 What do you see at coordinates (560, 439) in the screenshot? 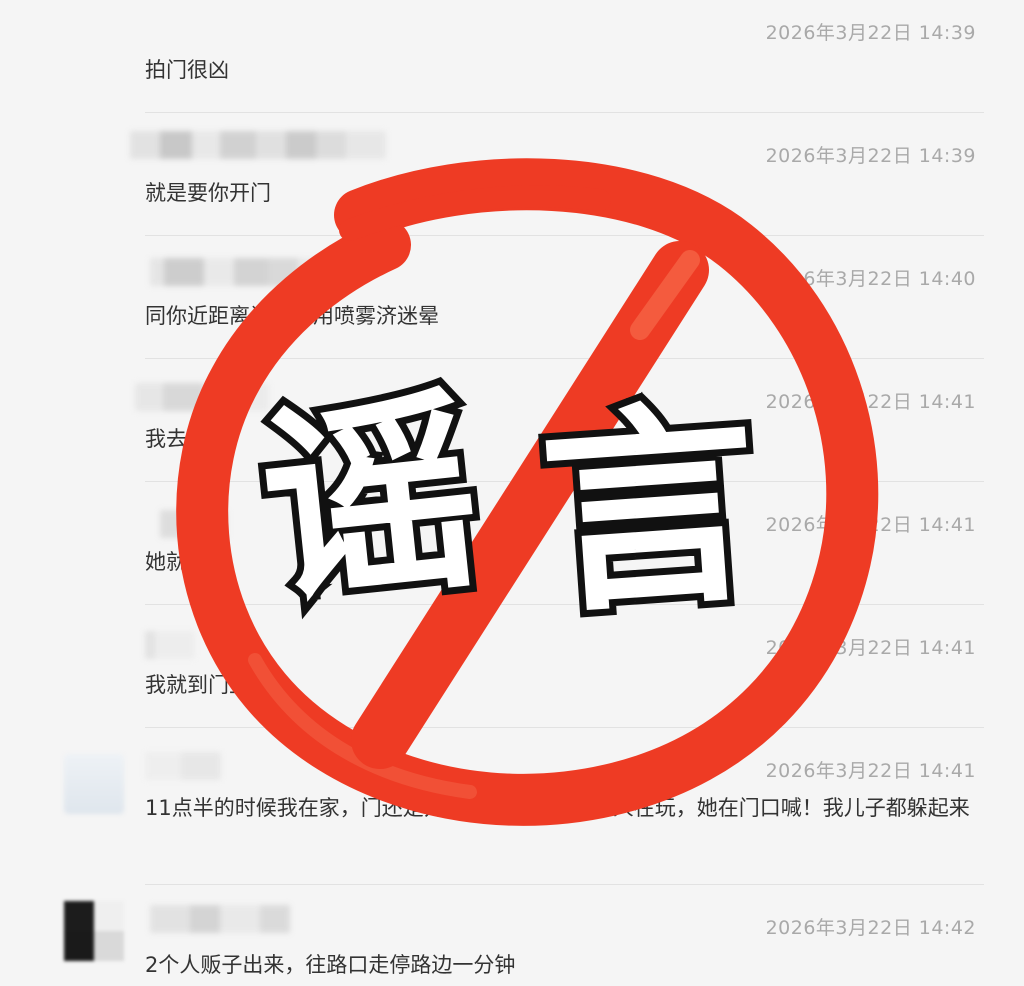
I see `message-text: 我去拿` at bounding box center [560, 439].